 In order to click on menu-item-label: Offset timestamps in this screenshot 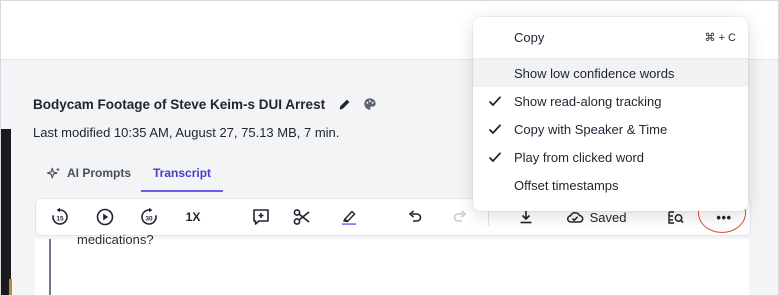, I will do `click(566, 185)`.